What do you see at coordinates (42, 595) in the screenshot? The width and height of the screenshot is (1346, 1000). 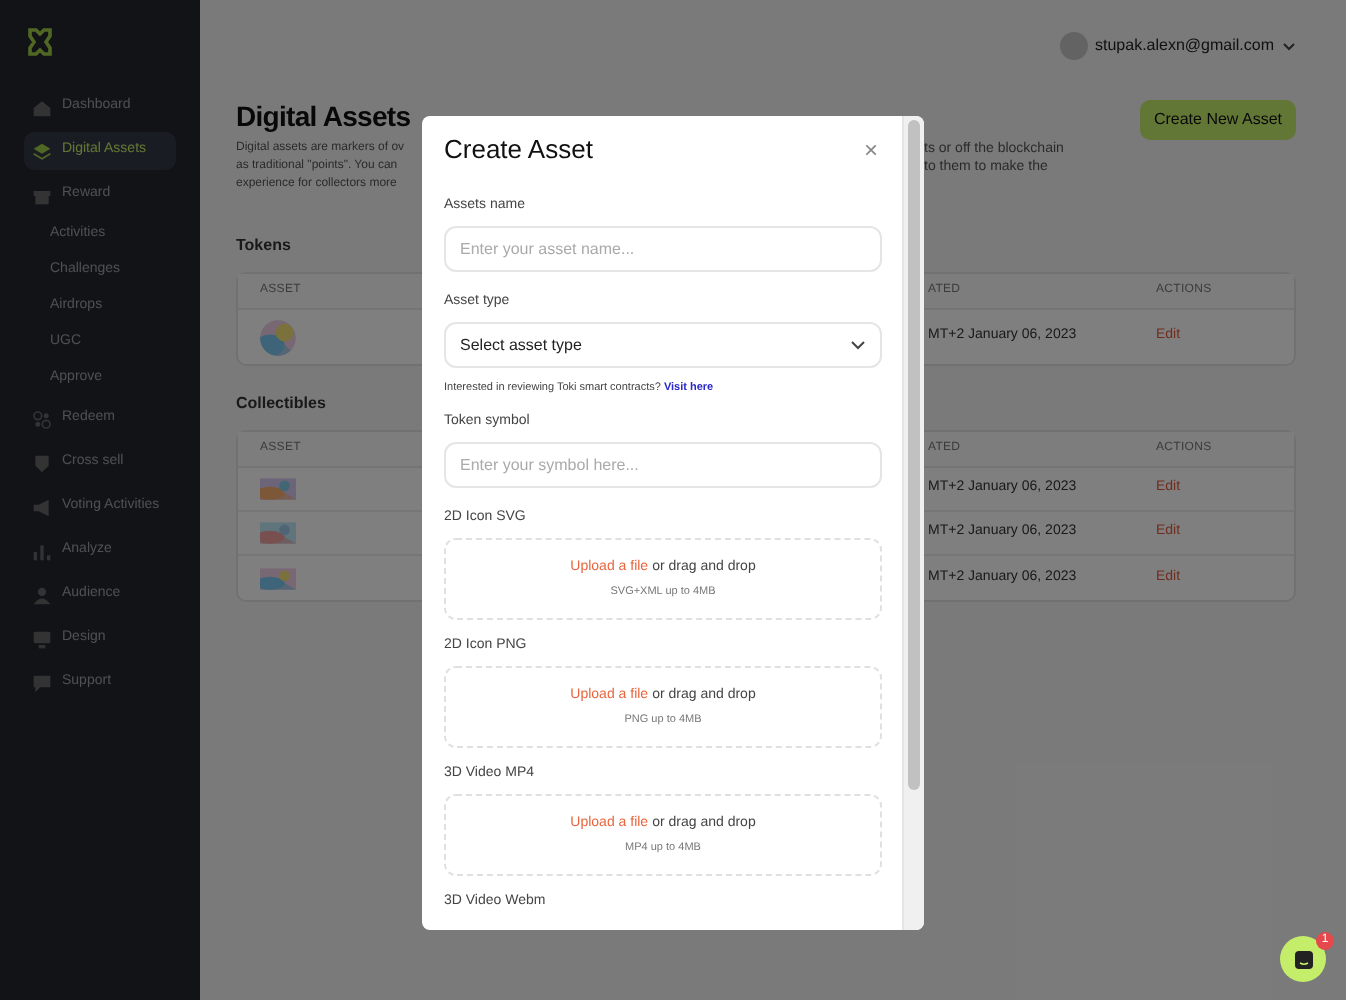 I see `person-icon` at bounding box center [42, 595].